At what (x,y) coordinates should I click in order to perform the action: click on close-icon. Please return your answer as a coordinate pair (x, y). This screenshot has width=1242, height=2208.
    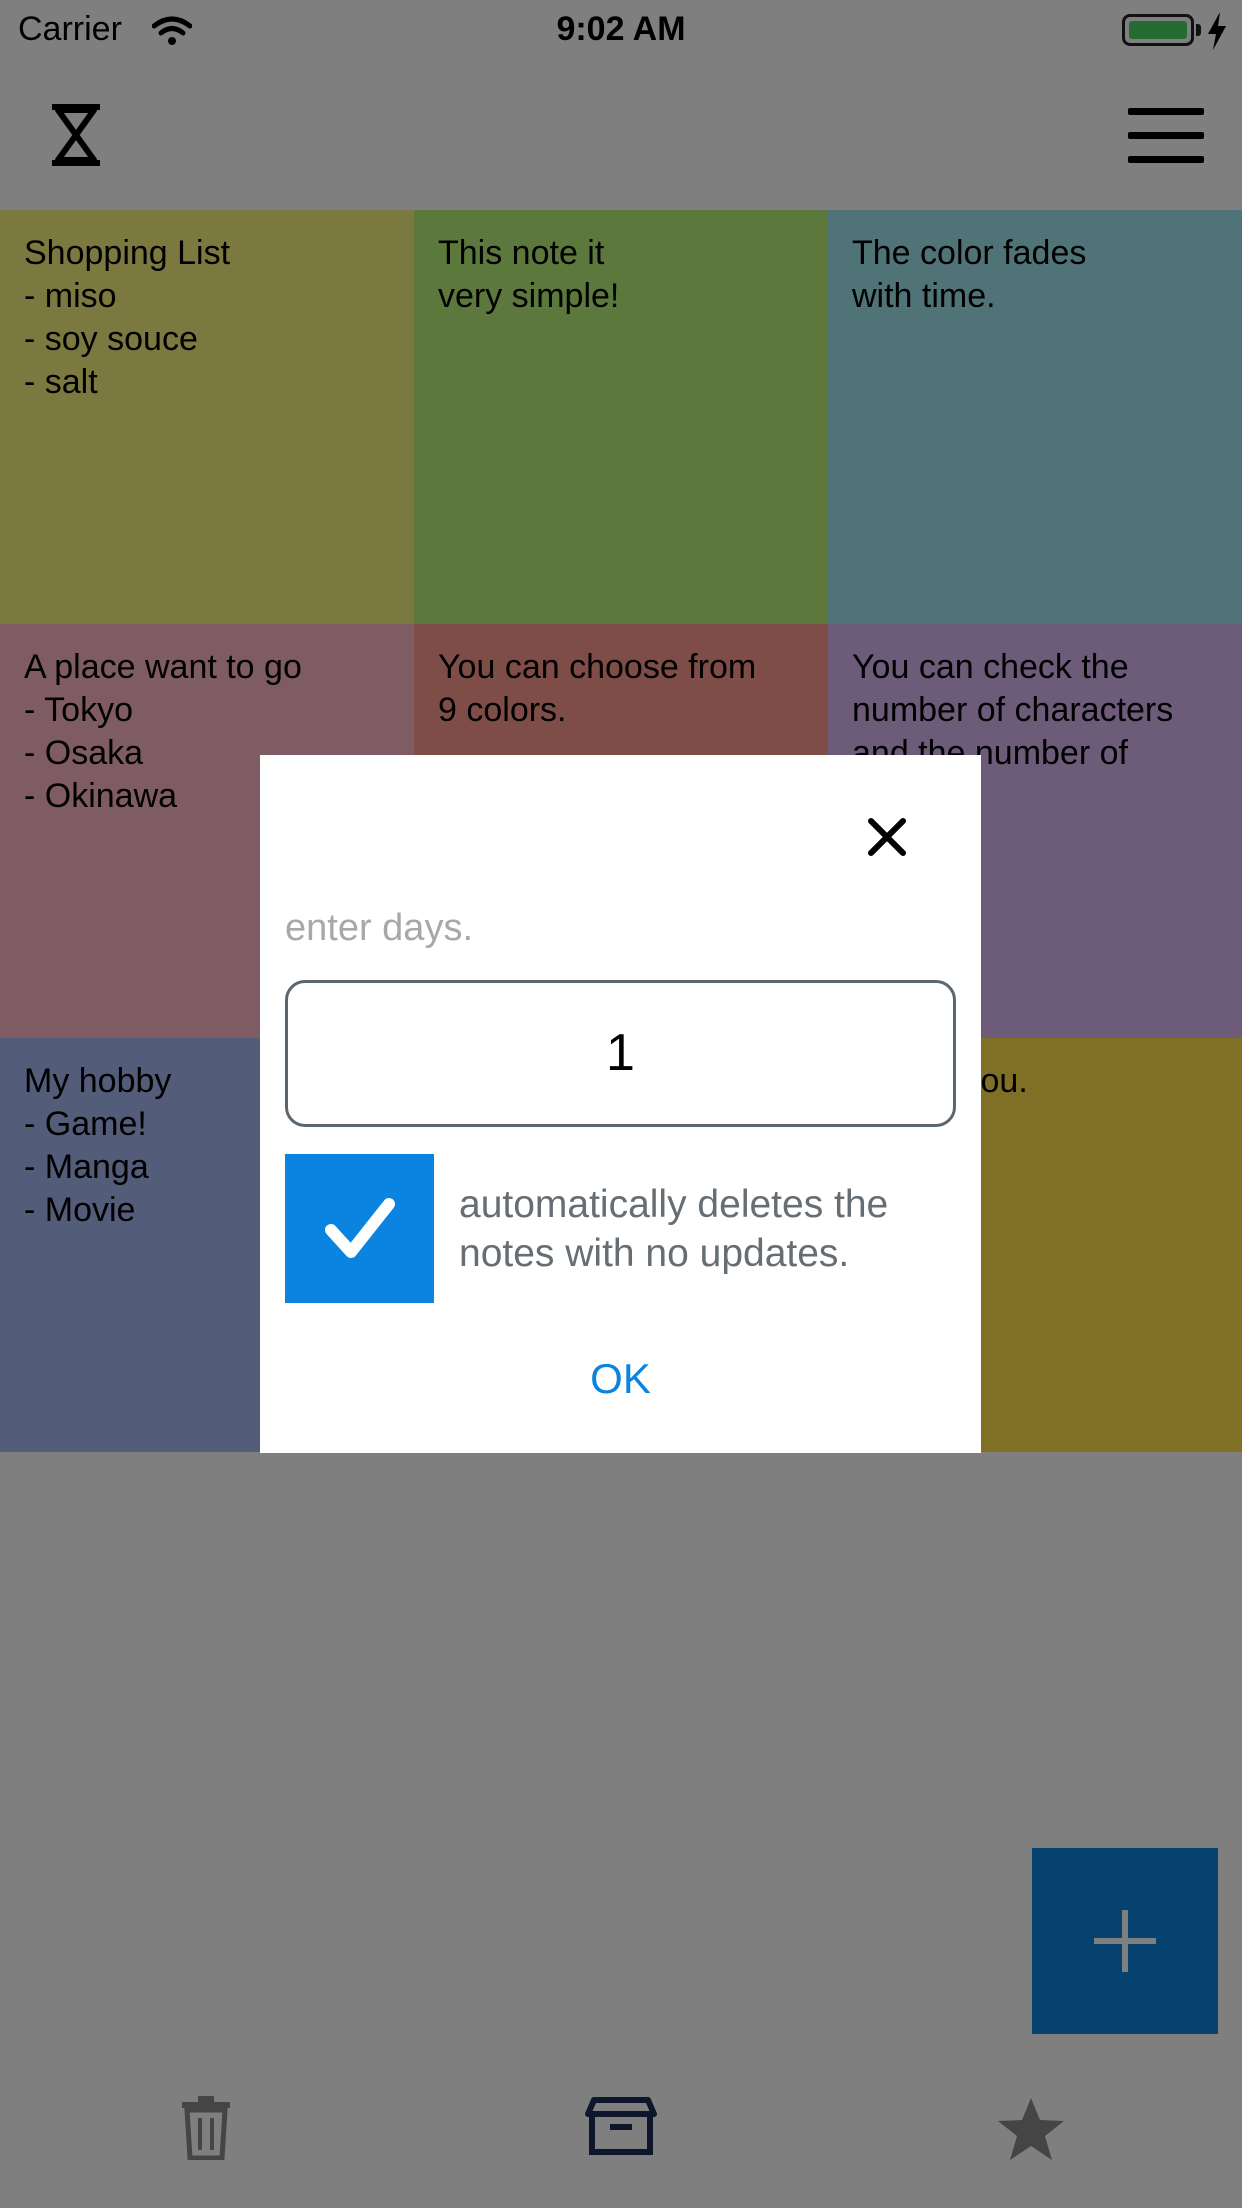
    Looking at the image, I should click on (887, 837).